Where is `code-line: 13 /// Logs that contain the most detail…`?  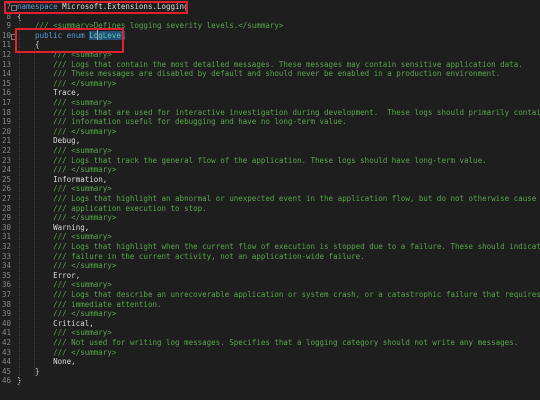 code-line: 13 /// Logs that contain the most detail… is located at coordinates (270, 65).